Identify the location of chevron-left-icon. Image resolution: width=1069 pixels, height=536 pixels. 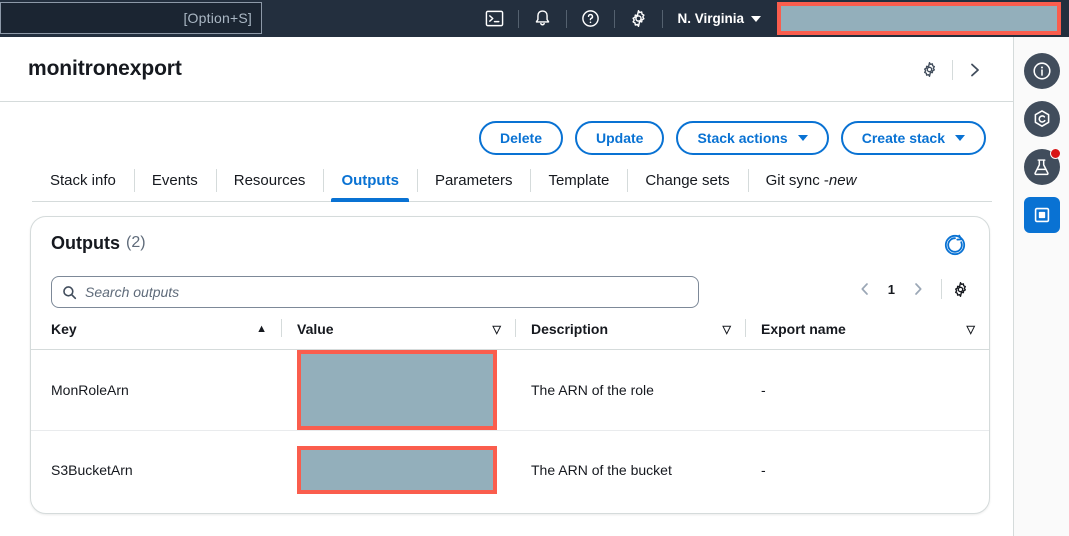
(865, 289).